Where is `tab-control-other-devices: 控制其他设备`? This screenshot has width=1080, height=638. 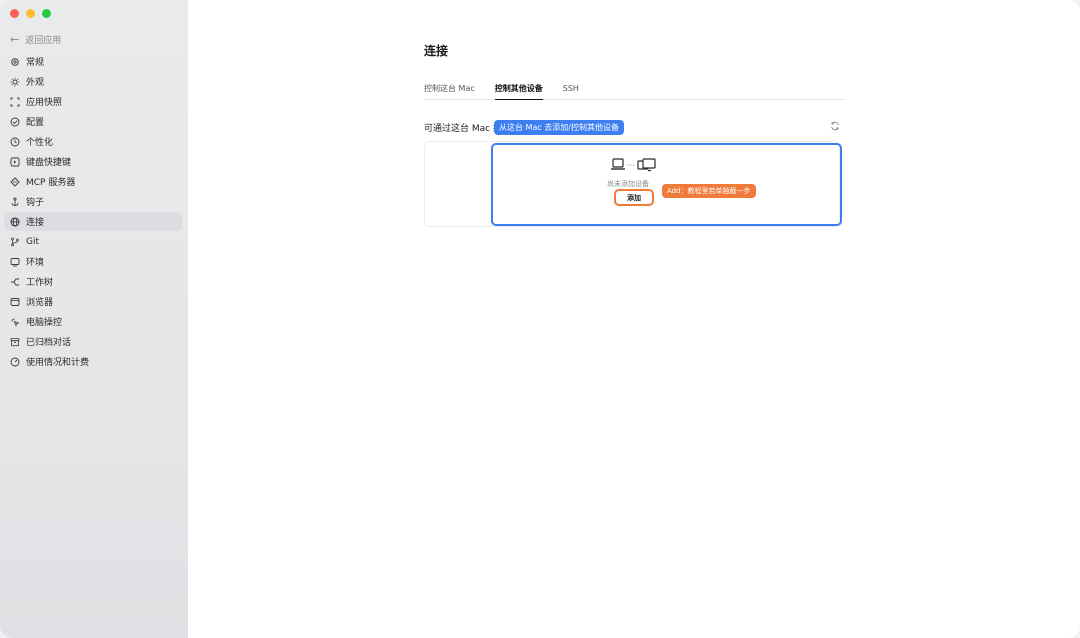 tab-control-other-devices: 控制其他设备 is located at coordinates (518, 91).